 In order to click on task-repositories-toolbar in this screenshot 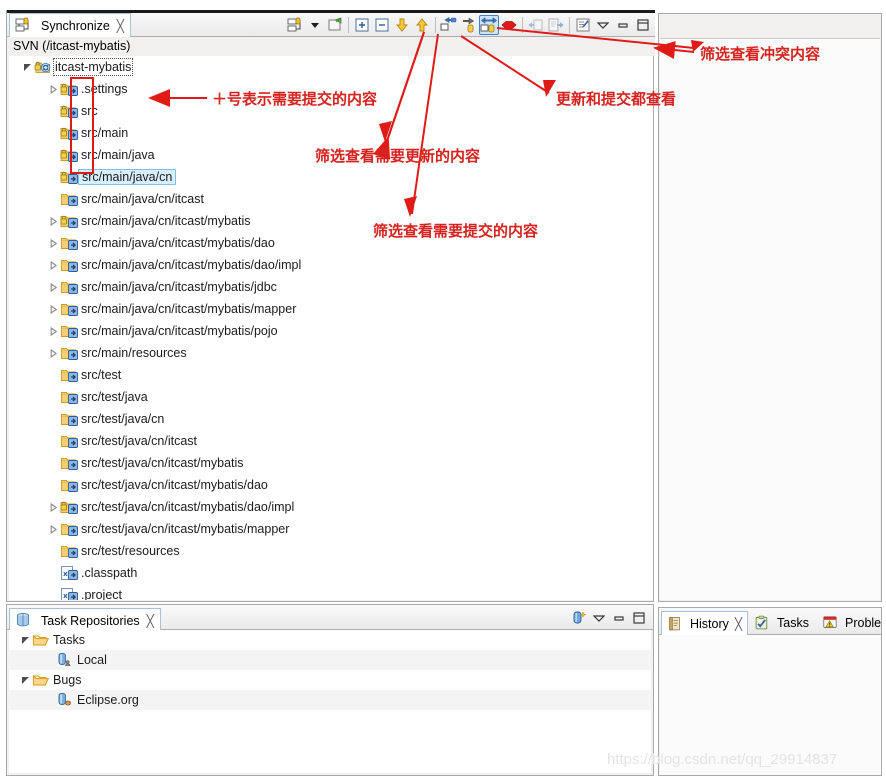, I will do `click(609, 618)`.